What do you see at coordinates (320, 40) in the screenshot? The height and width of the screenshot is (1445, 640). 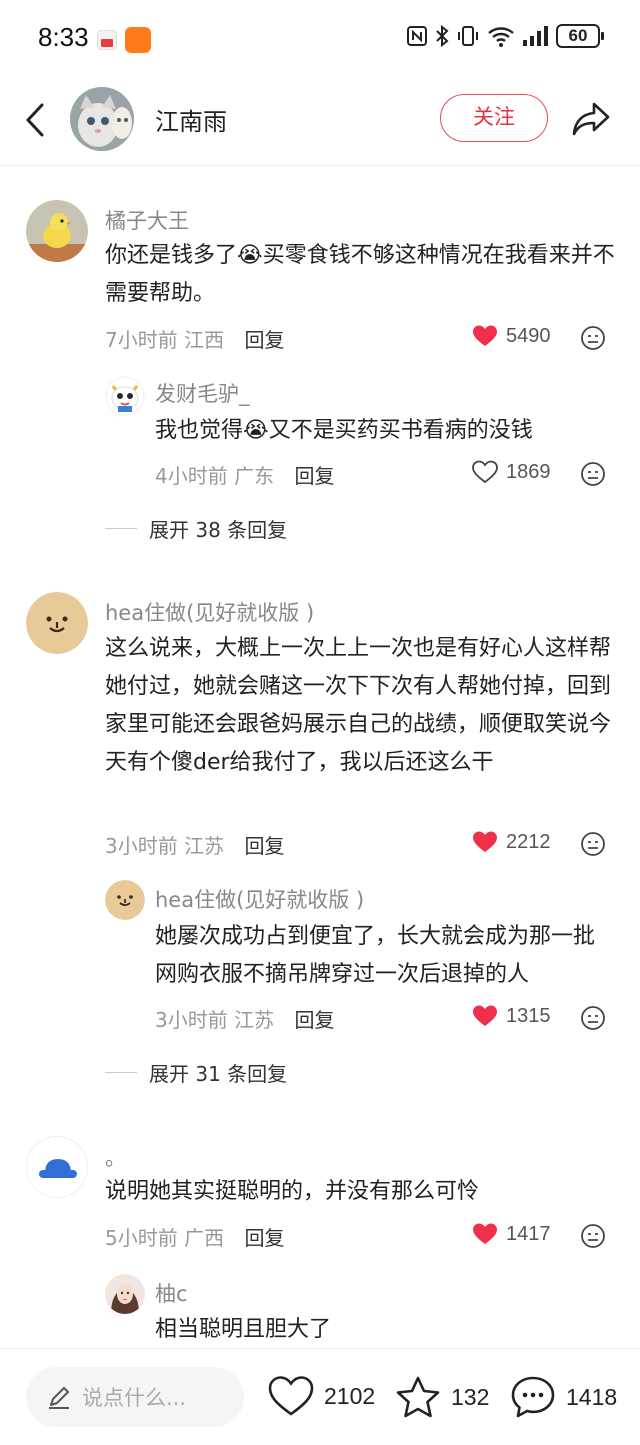 I see `status-bar: 8:33 60` at bounding box center [320, 40].